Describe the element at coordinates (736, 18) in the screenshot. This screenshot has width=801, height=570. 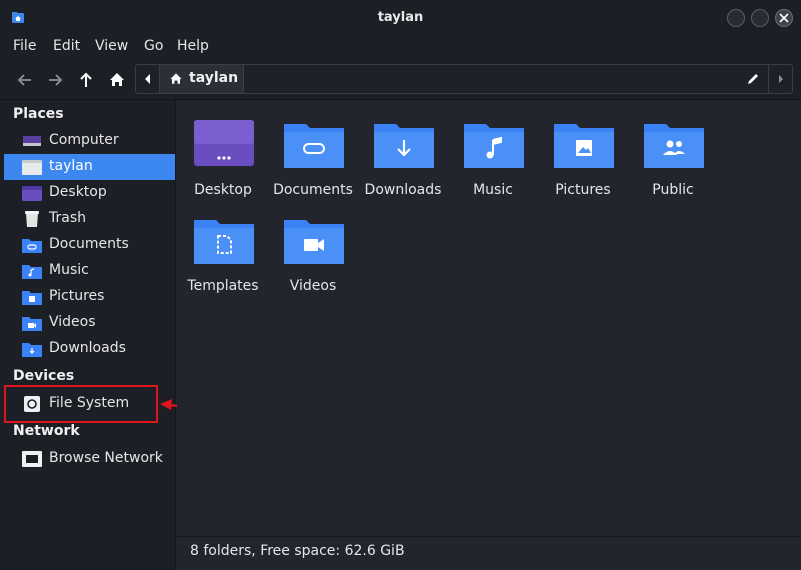
I see `minimize-button` at that location.